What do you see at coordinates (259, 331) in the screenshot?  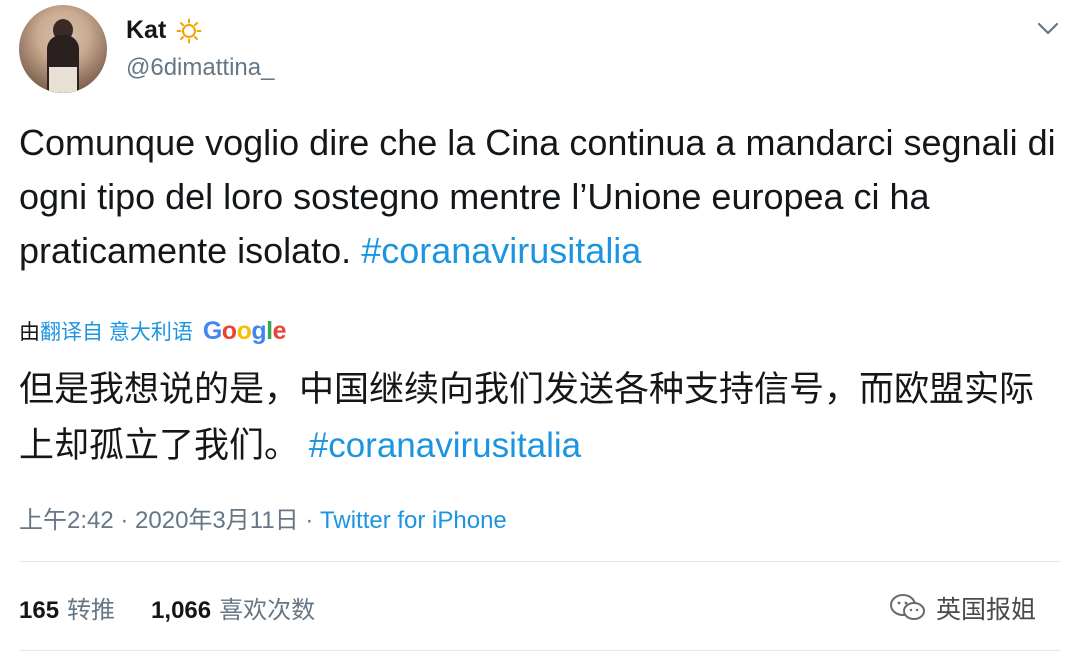 I see `google-logo-letter: g` at bounding box center [259, 331].